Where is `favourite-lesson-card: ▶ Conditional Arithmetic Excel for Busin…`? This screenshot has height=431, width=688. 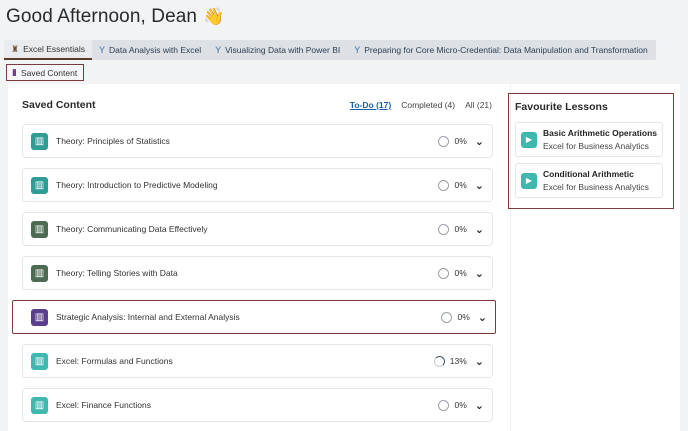
favourite-lesson-card: ▶ Conditional Arithmetic Excel for Busin… is located at coordinates (589, 180).